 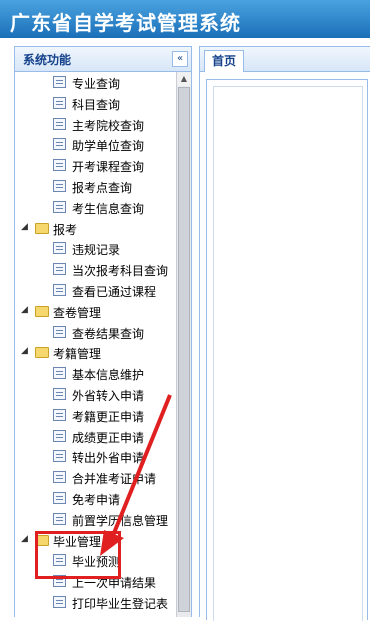 I want to click on annotation-arrow, so click(x=136, y=475).